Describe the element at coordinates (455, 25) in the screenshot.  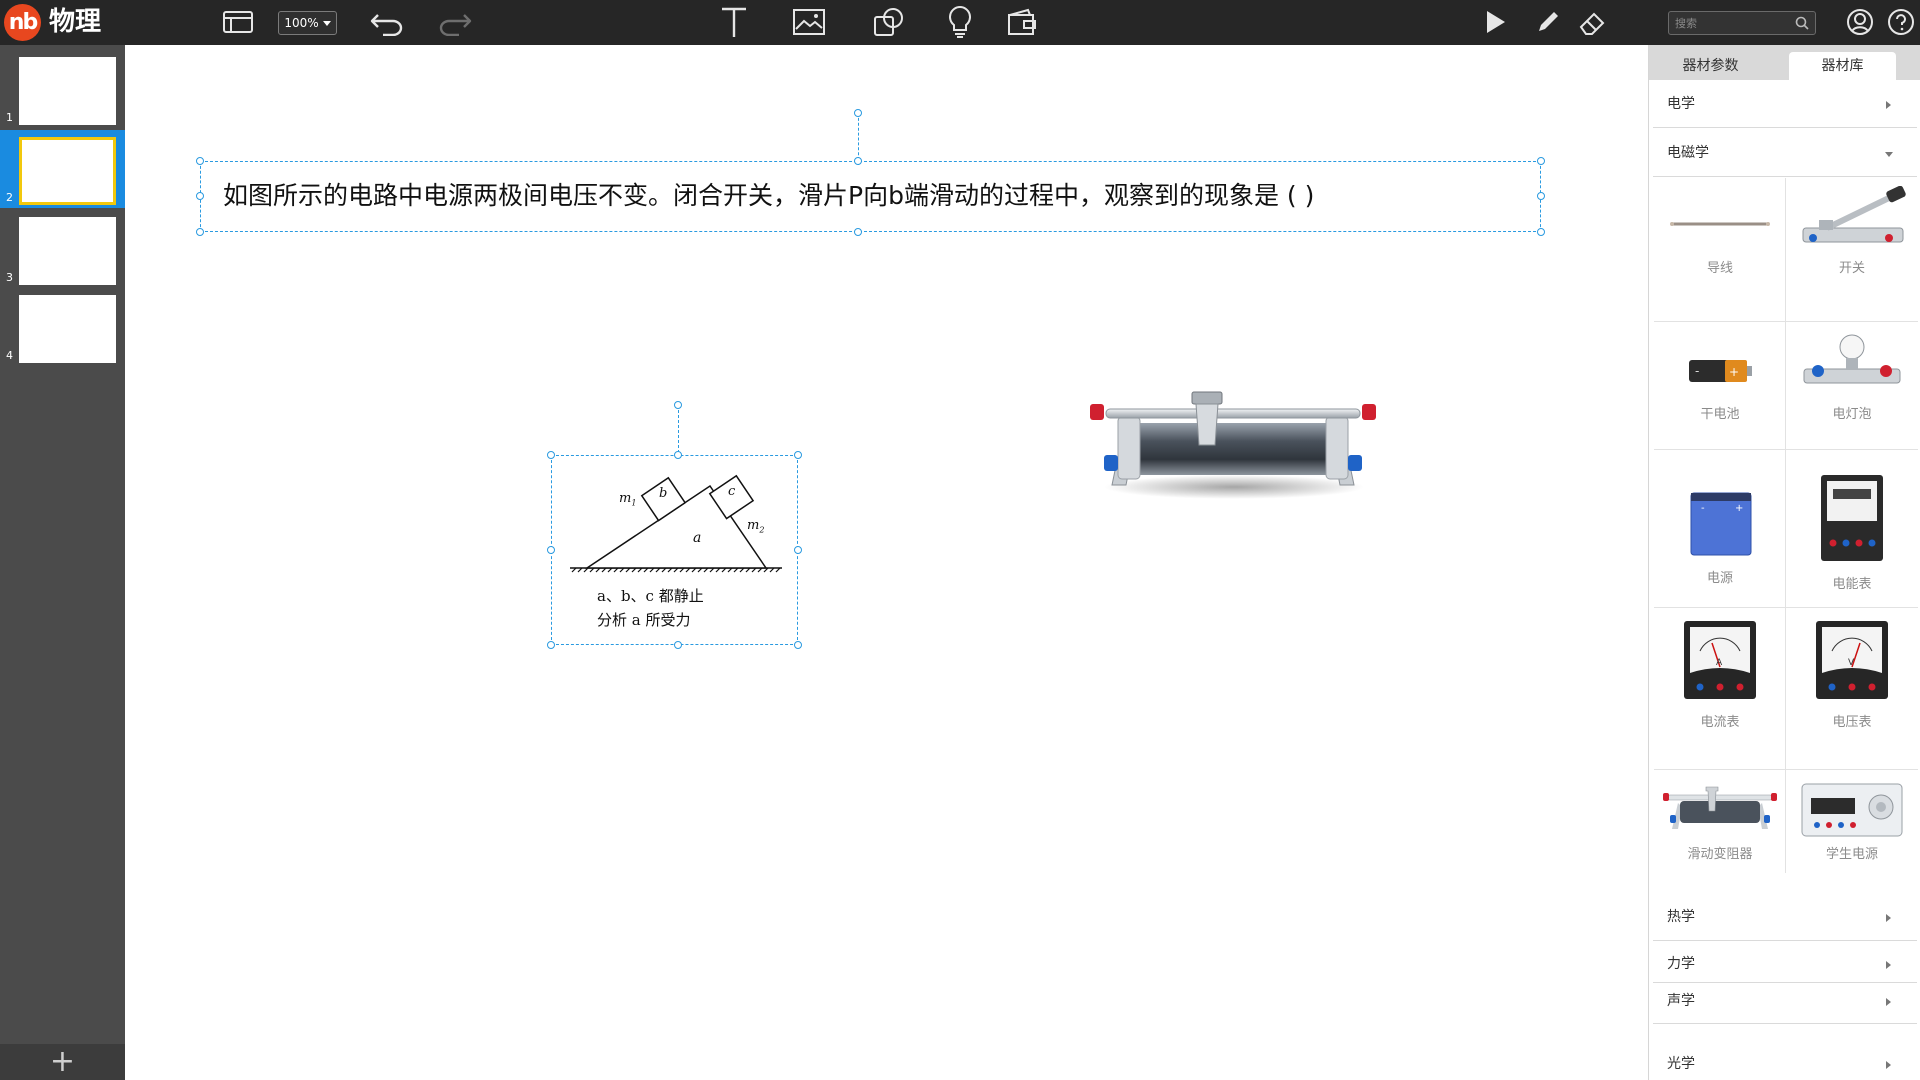
I see `redo-icon` at that location.